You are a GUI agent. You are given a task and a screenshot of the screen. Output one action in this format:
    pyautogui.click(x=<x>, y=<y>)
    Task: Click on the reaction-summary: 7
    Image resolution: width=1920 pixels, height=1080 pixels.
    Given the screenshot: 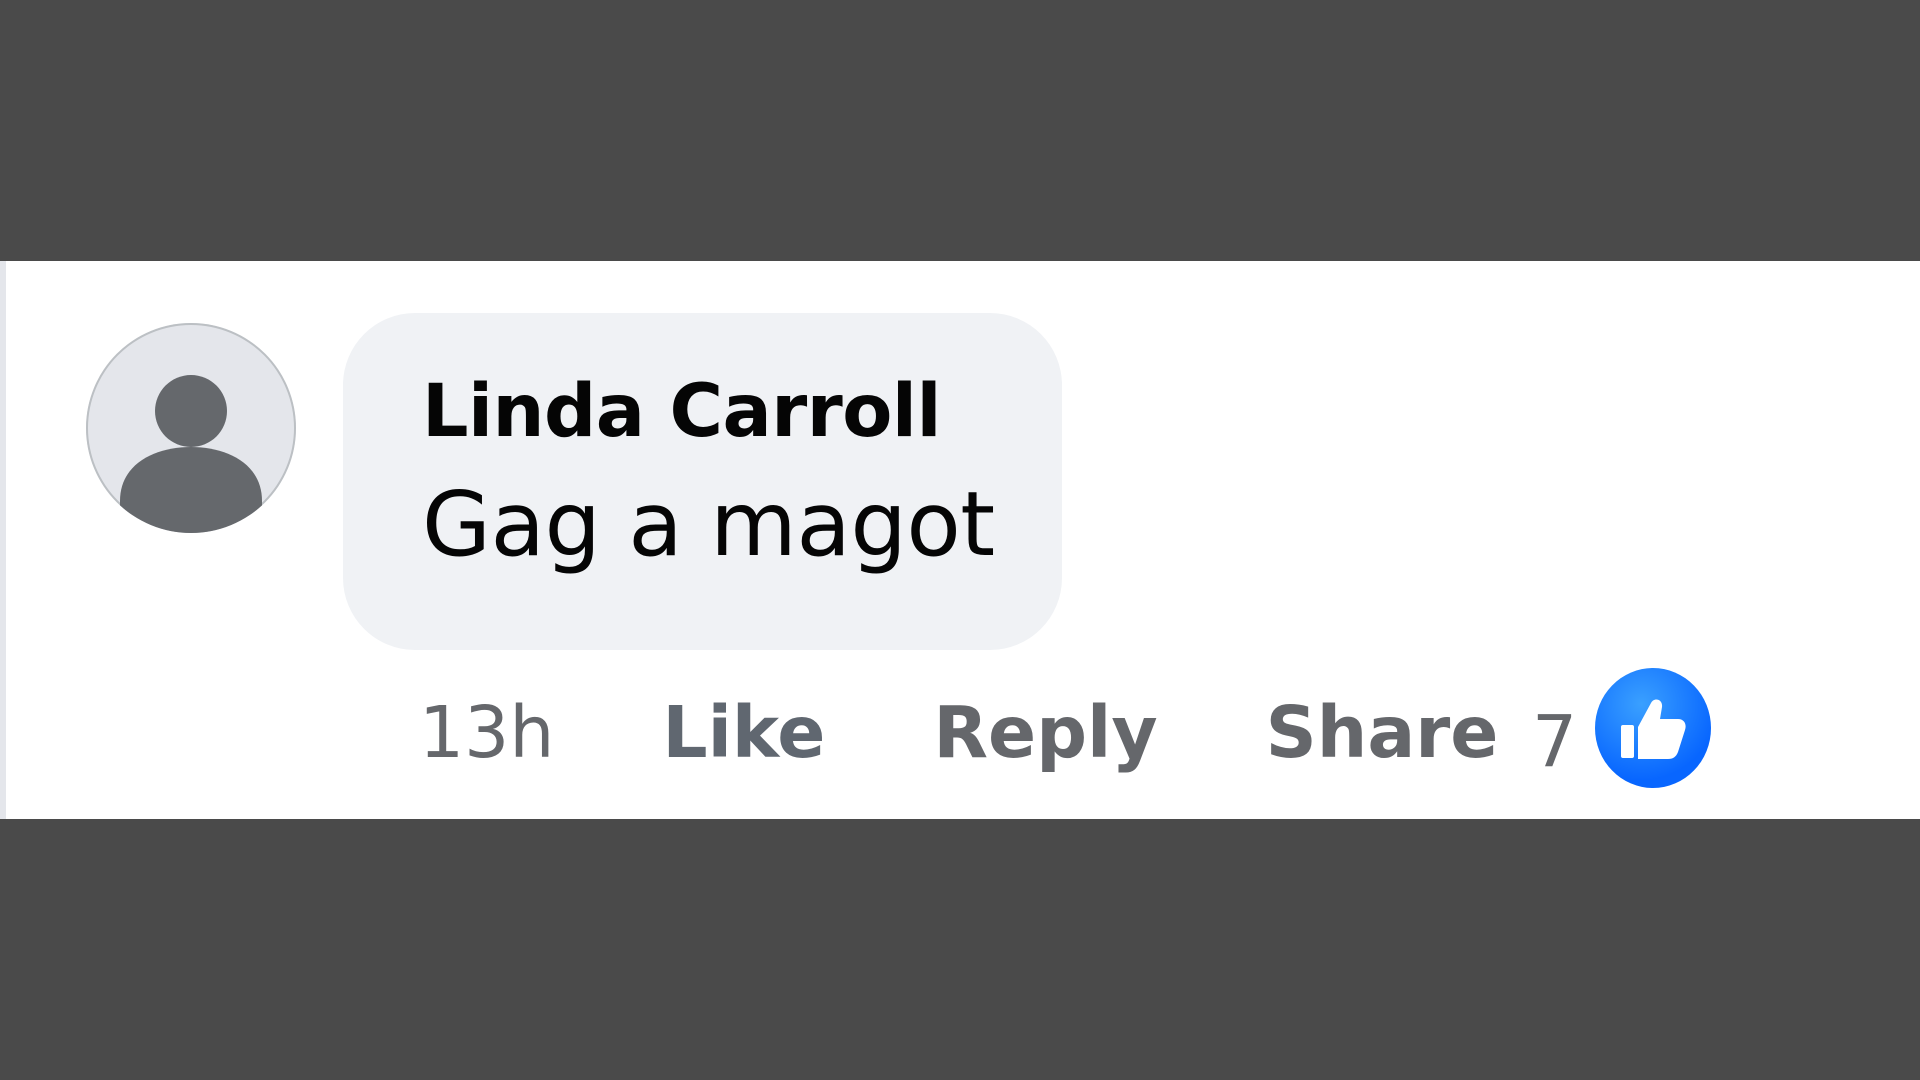 What is the action you would take?
    pyautogui.click(x=1622, y=728)
    